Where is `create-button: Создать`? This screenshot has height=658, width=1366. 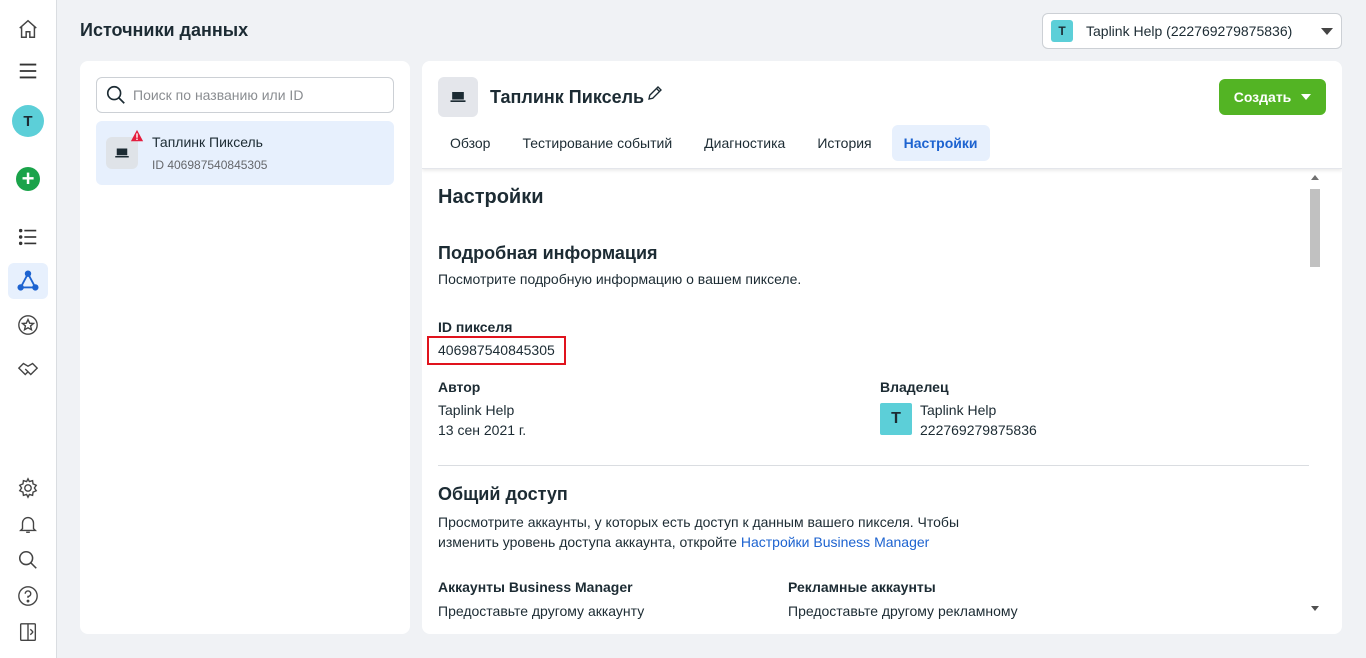 create-button: Создать is located at coordinates (1272, 97).